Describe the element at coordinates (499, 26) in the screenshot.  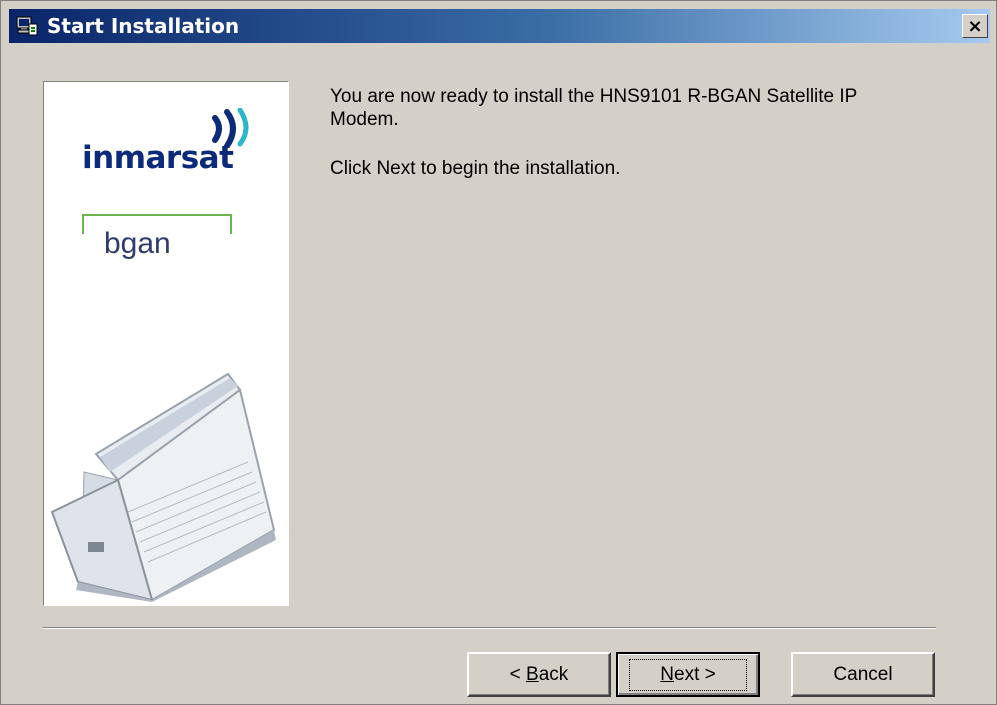
I see `title-bar: Start Installation ×` at that location.